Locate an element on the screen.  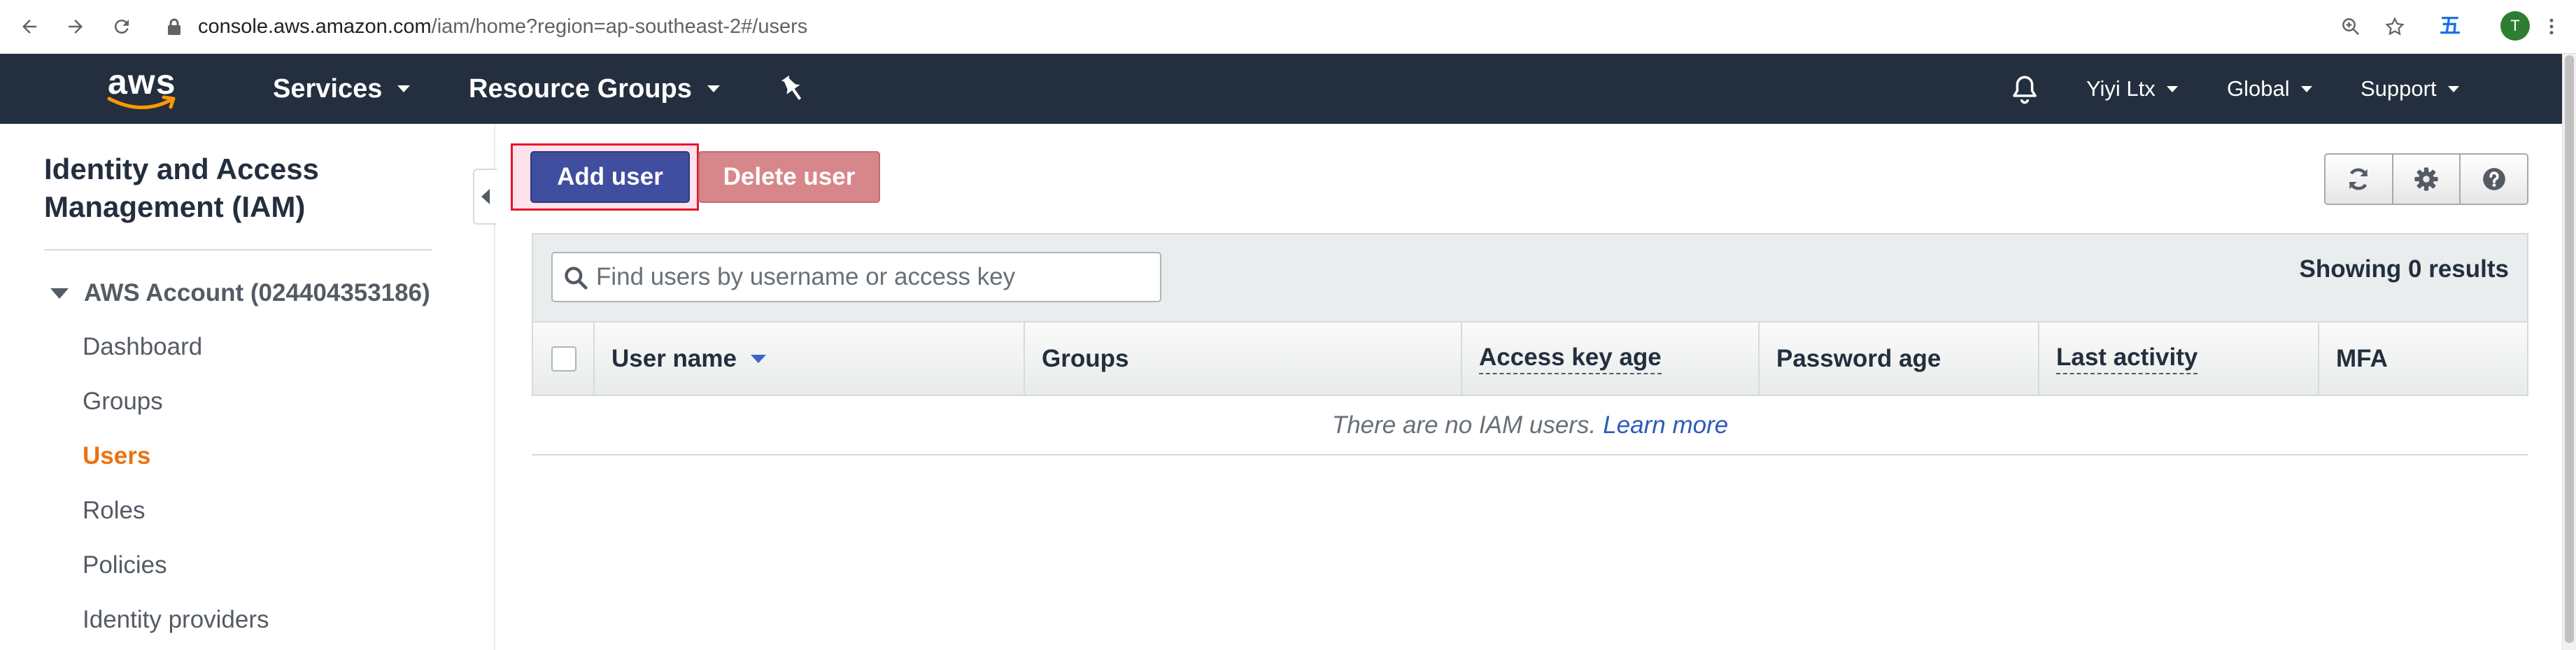
user-search-field is located at coordinates (856, 277).